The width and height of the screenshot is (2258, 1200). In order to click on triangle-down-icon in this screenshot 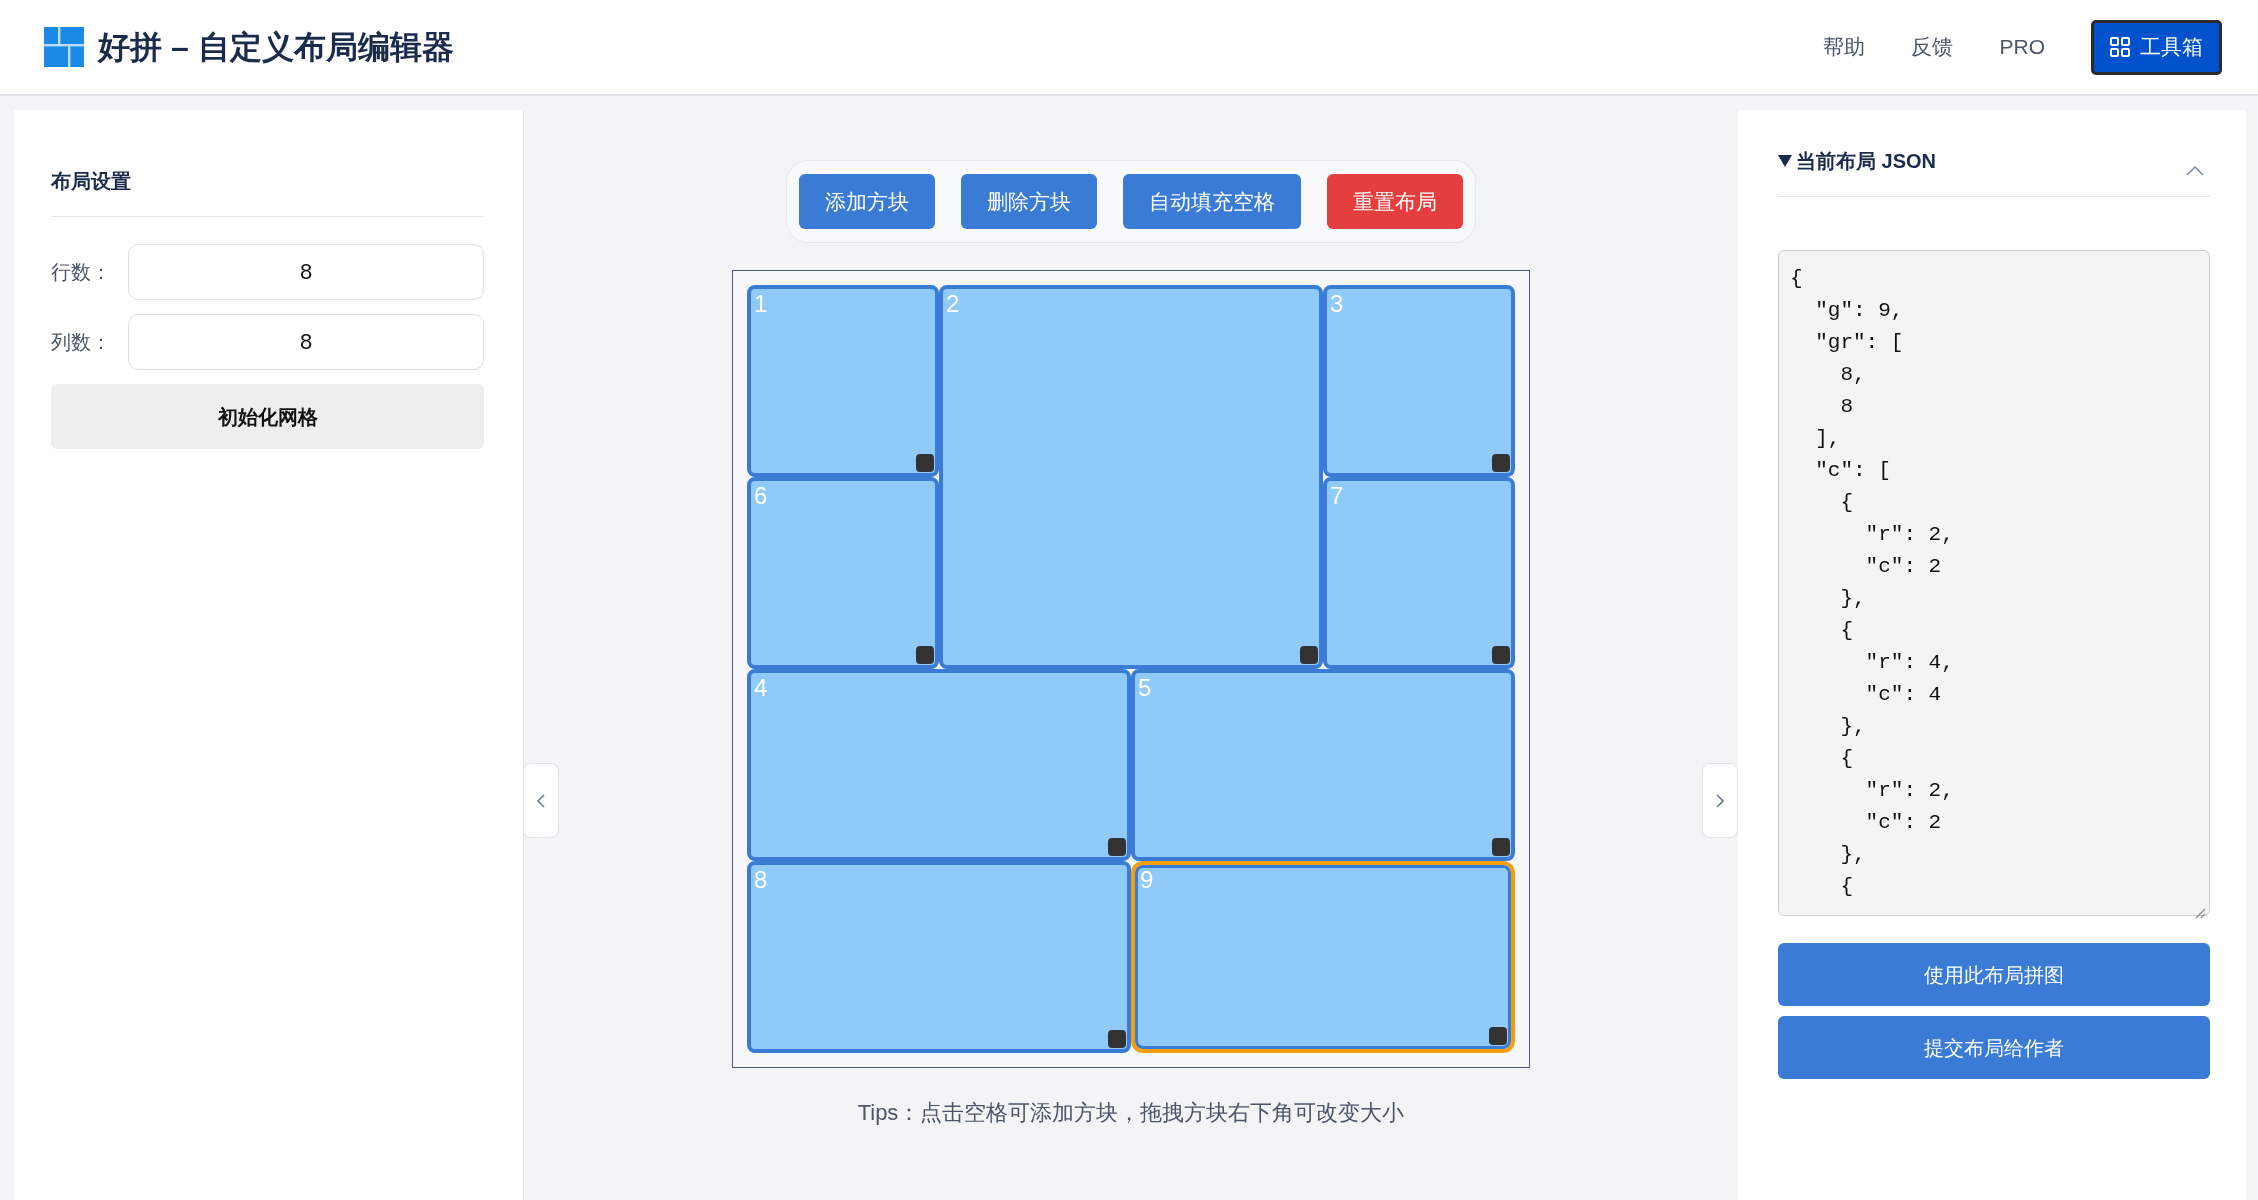, I will do `click(1785, 161)`.